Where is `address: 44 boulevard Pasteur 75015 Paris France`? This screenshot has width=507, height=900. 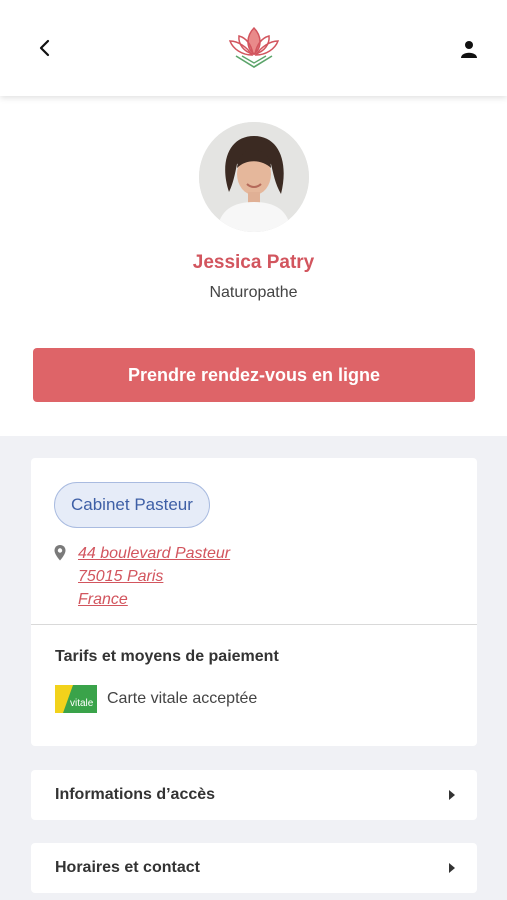
address: 44 boulevard Pasteur 75015 Paris France is located at coordinates (154, 576).